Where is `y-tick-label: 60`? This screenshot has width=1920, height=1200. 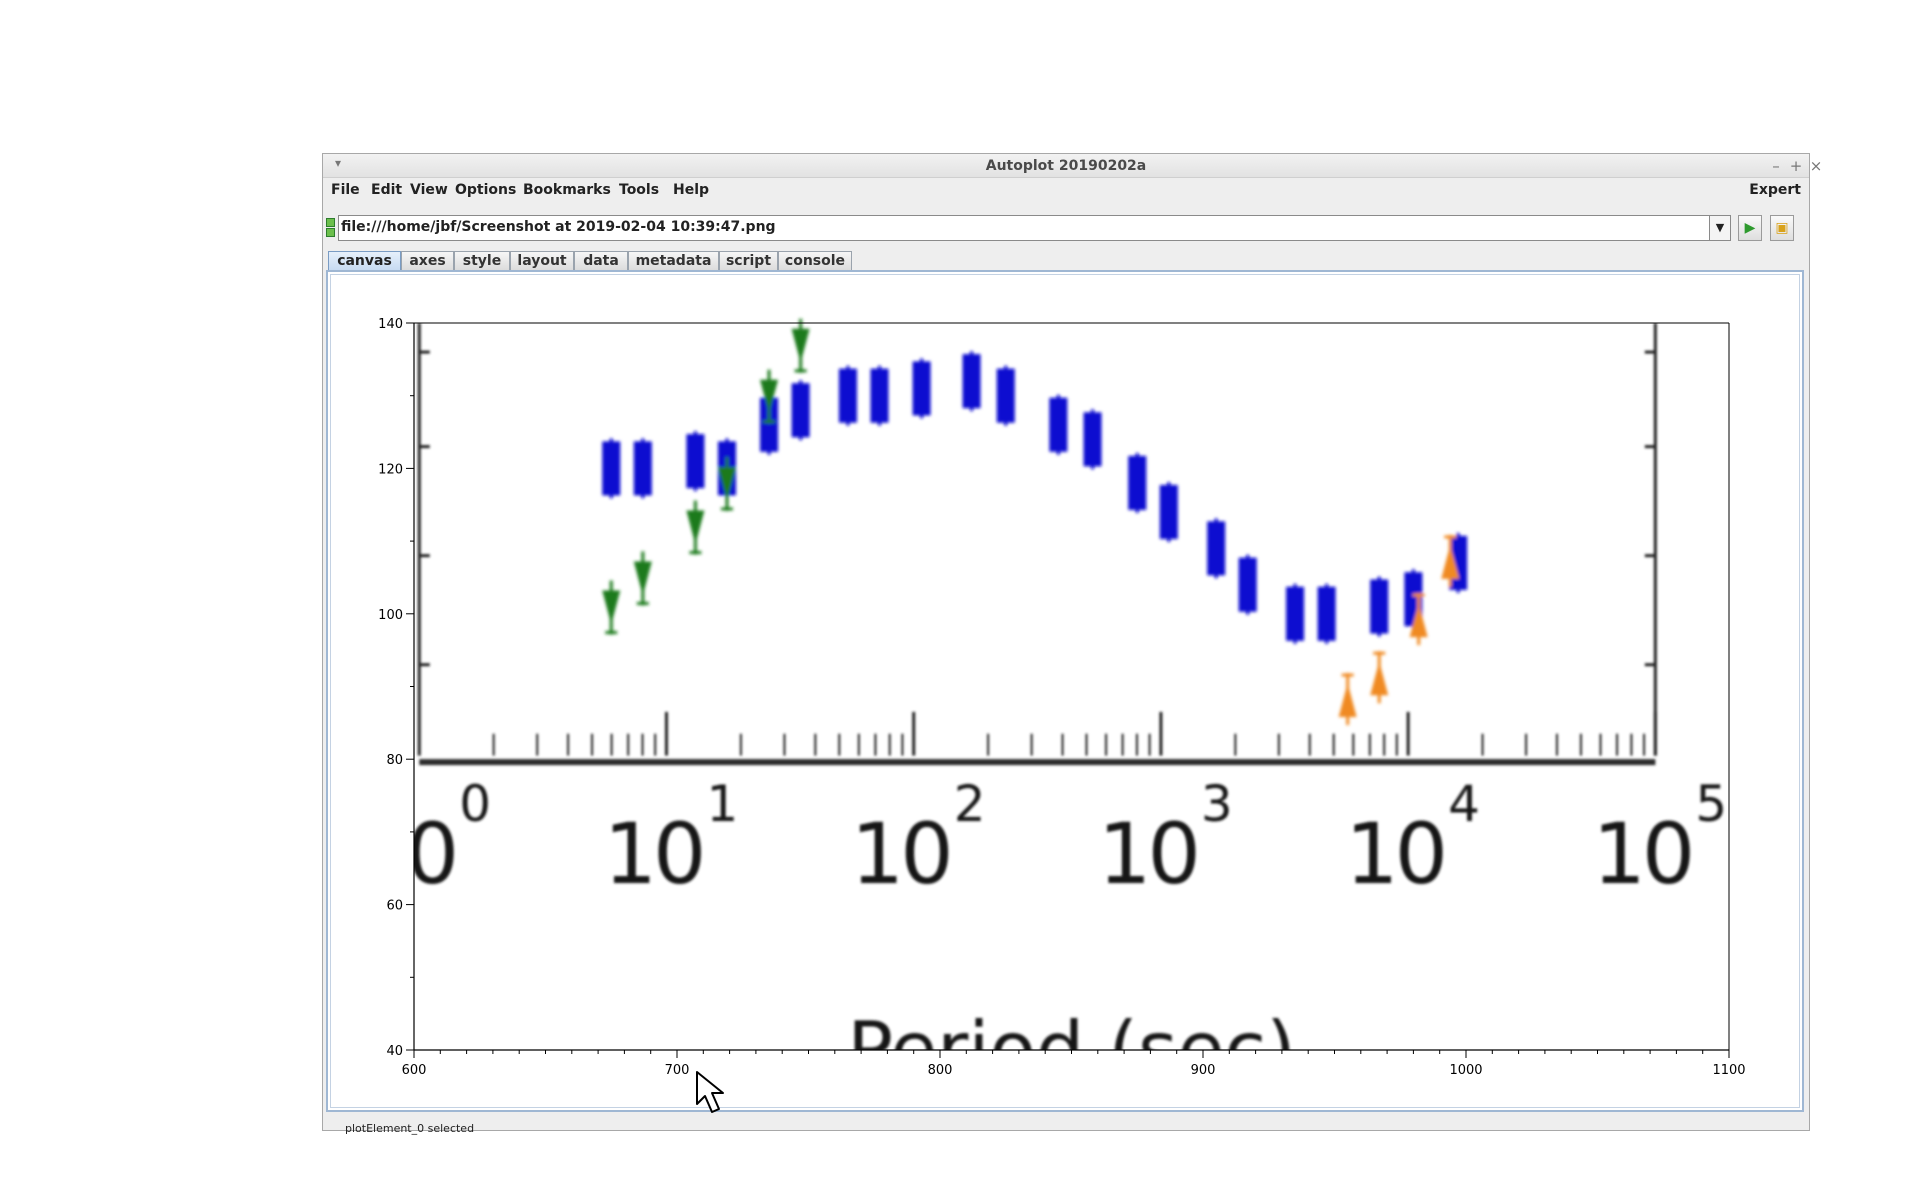
y-tick-label: 60 is located at coordinates (394, 906).